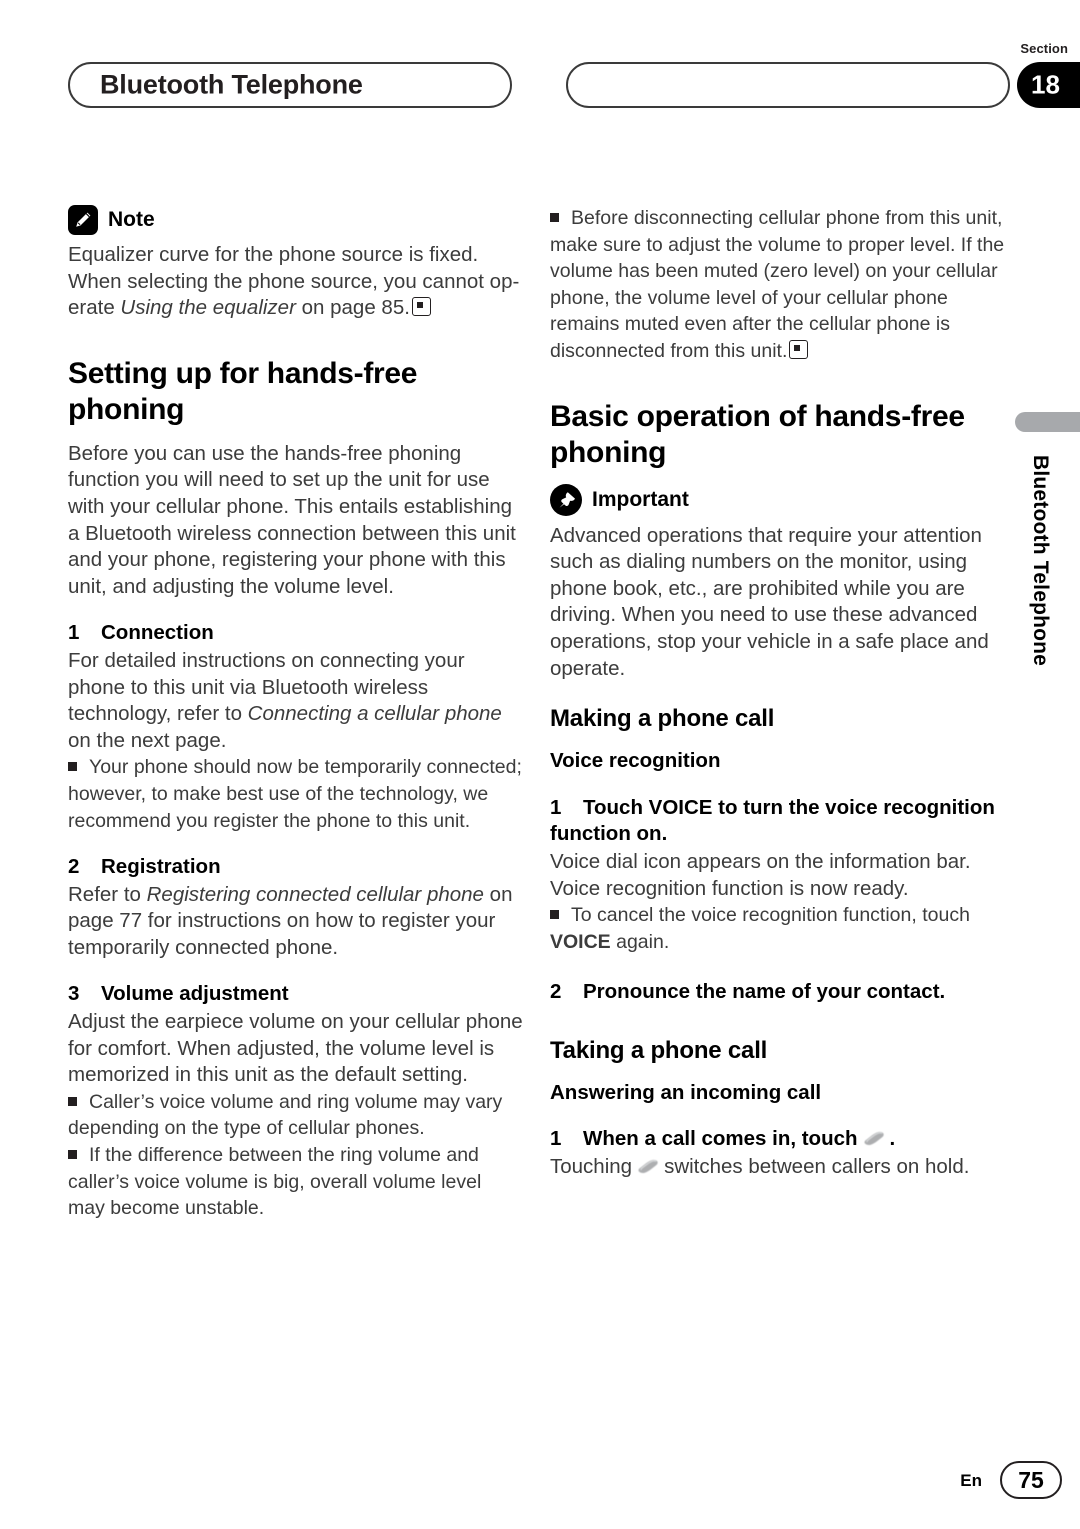 Image resolution: width=1080 pixels, height=1529 pixels. What do you see at coordinates (540, 60) in the screenshot?
I see `page-header: Bluetooth Telephone Section 18` at bounding box center [540, 60].